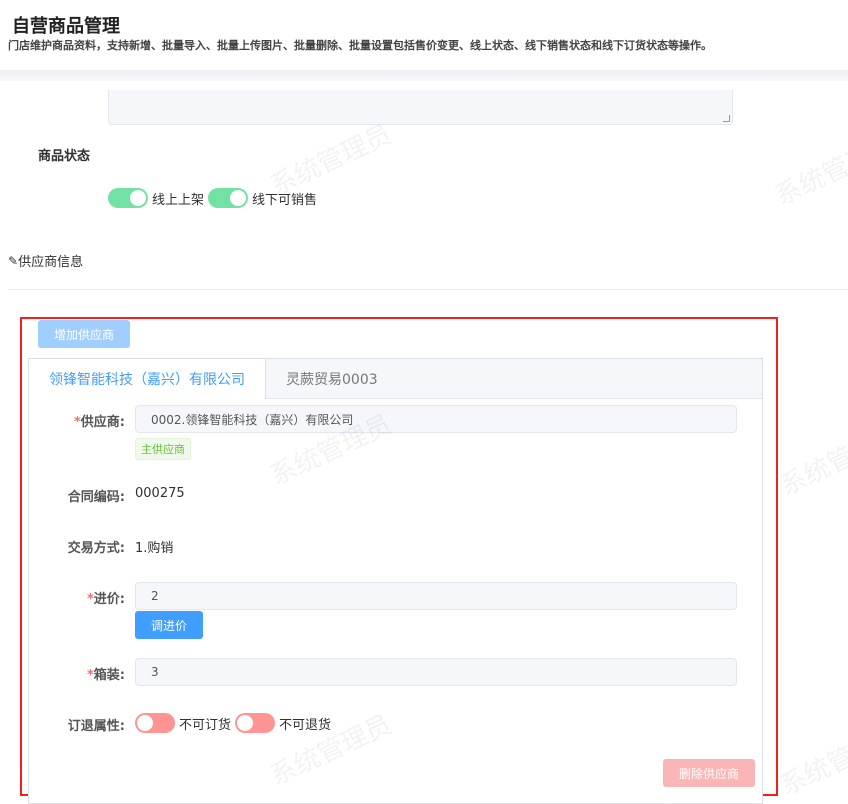 Image resolution: width=848 pixels, height=804 pixels. I want to click on tab-supplier-2: 灵蕨贸易0003, so click(332, 379).